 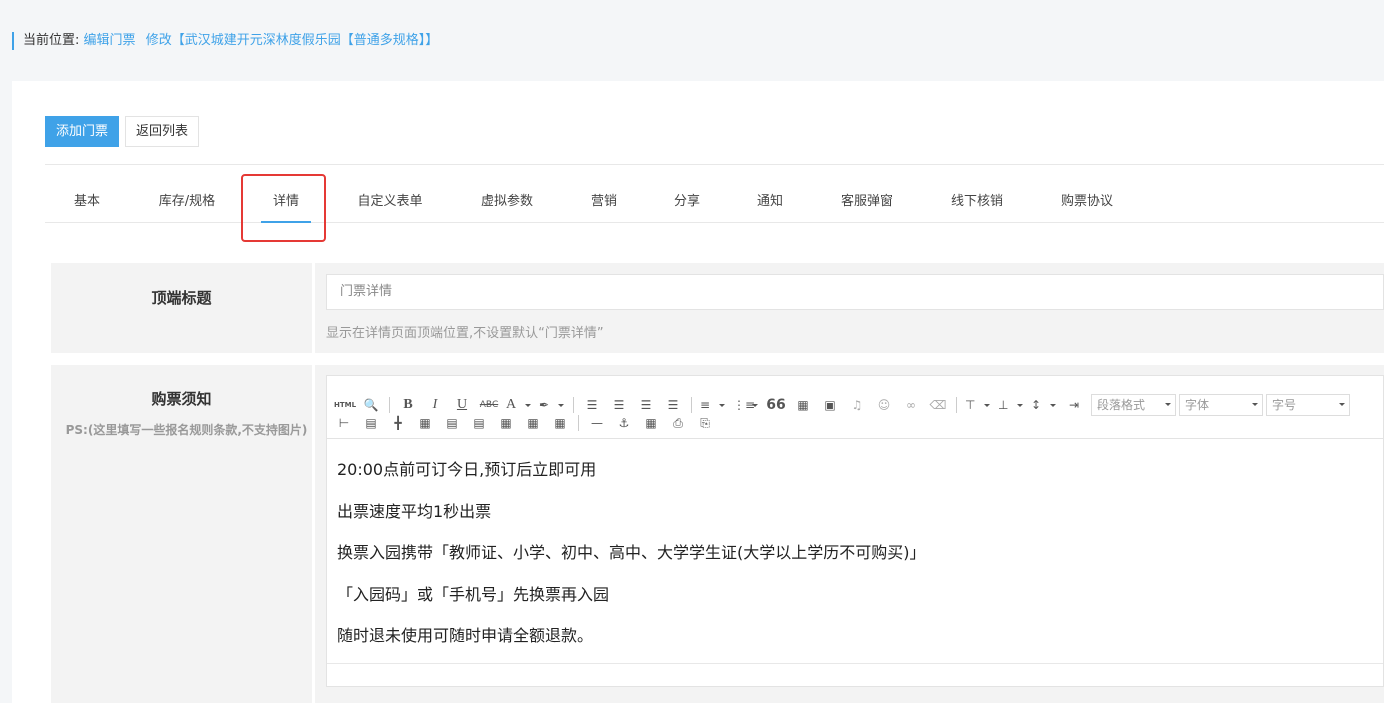 I want to click on action-buttons: 添加门票 返回列表, so click(x=122, y=131).